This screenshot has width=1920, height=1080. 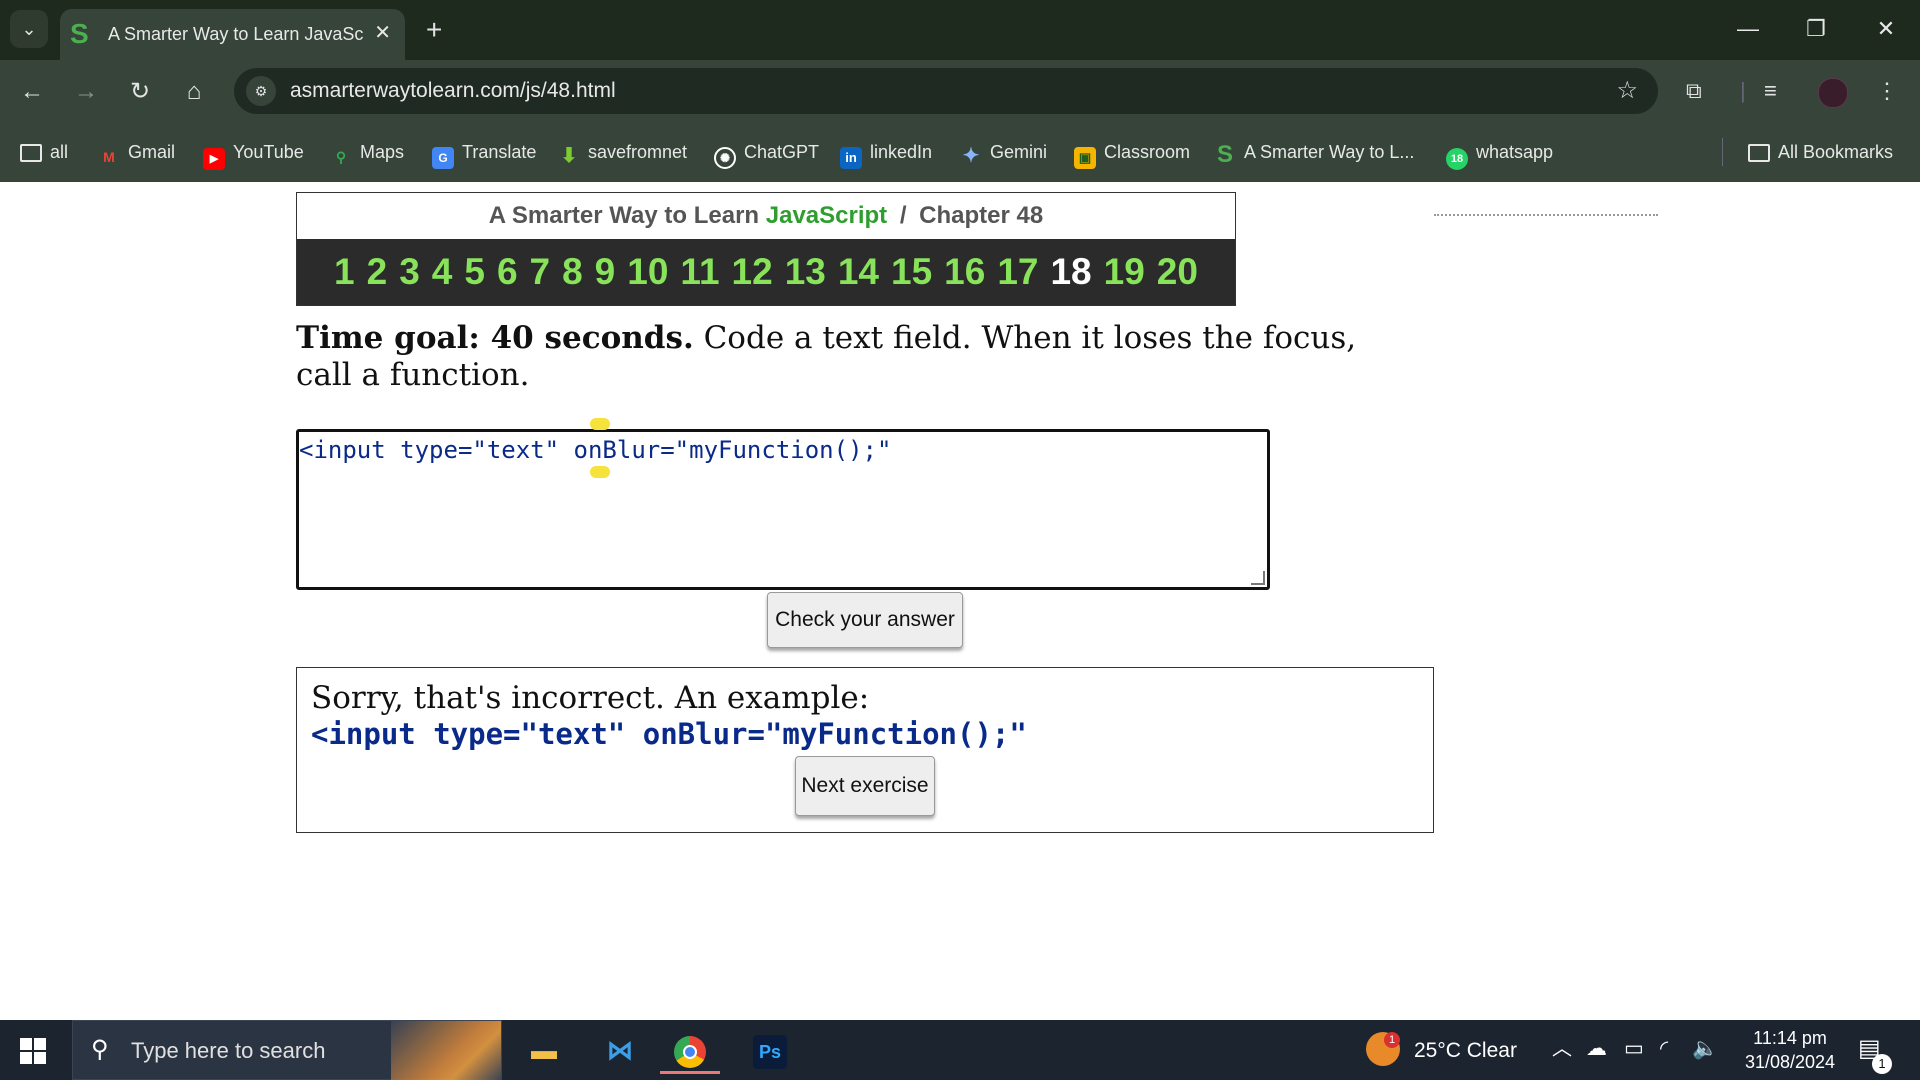 What do you see at coordinates (1882, 1064) in the screenshot?
I see `notification-count: 1` at bounding box center [1882, 1064].